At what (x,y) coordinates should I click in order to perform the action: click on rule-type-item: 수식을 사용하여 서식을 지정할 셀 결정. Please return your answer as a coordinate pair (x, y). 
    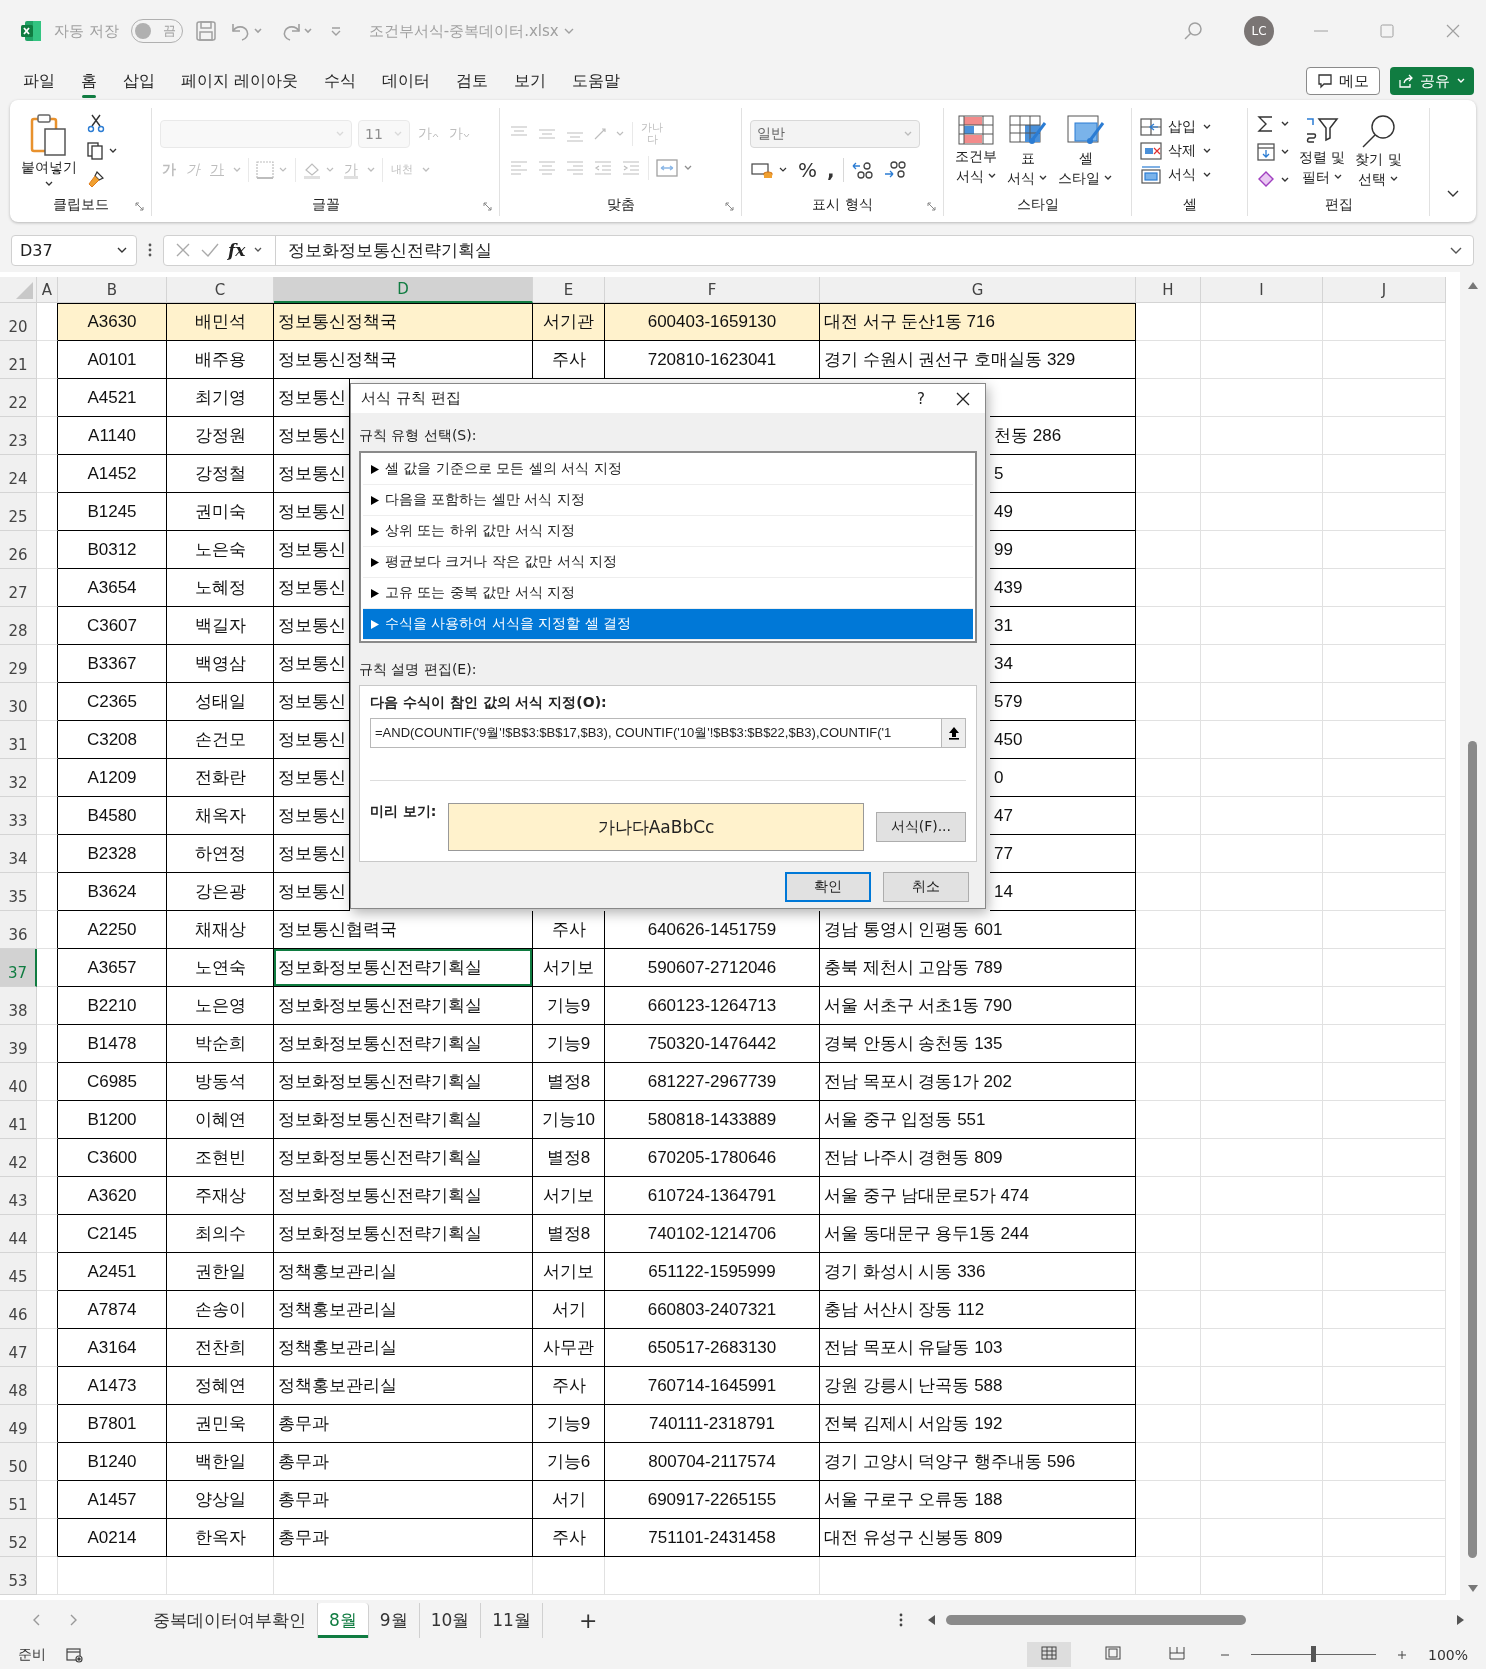
    Looking at the image, I should click on (668, 624).